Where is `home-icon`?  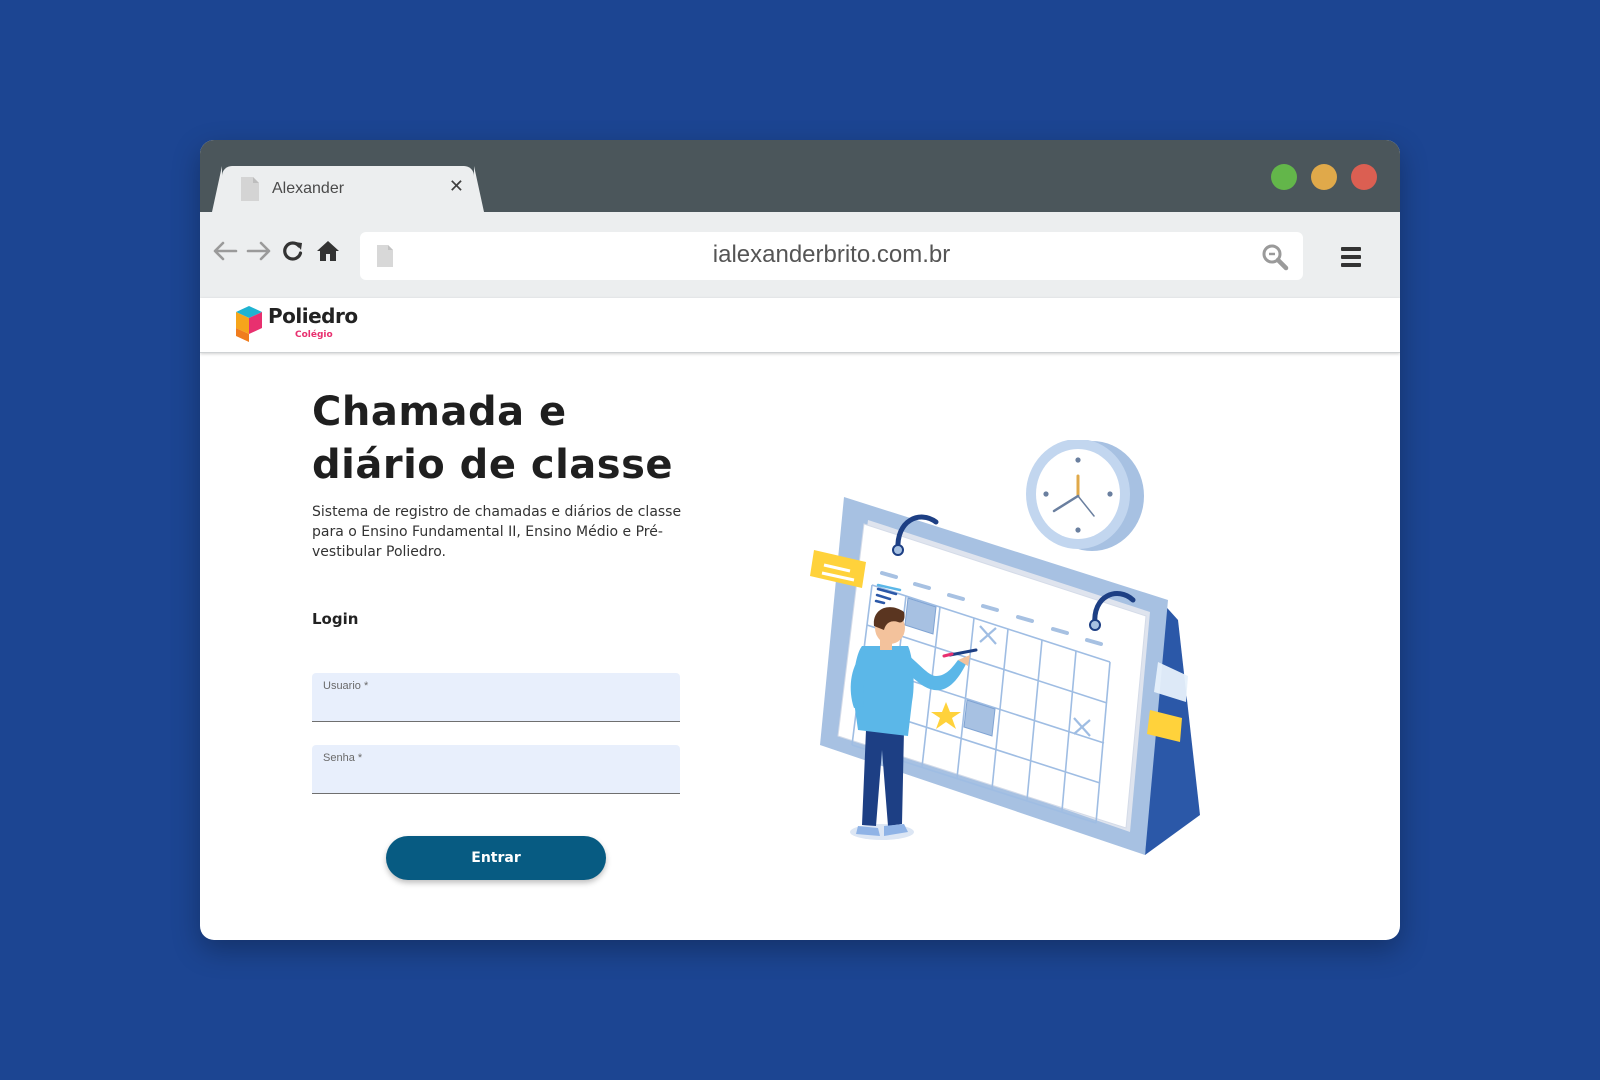 home-icon is located at coordinates (328, 251).